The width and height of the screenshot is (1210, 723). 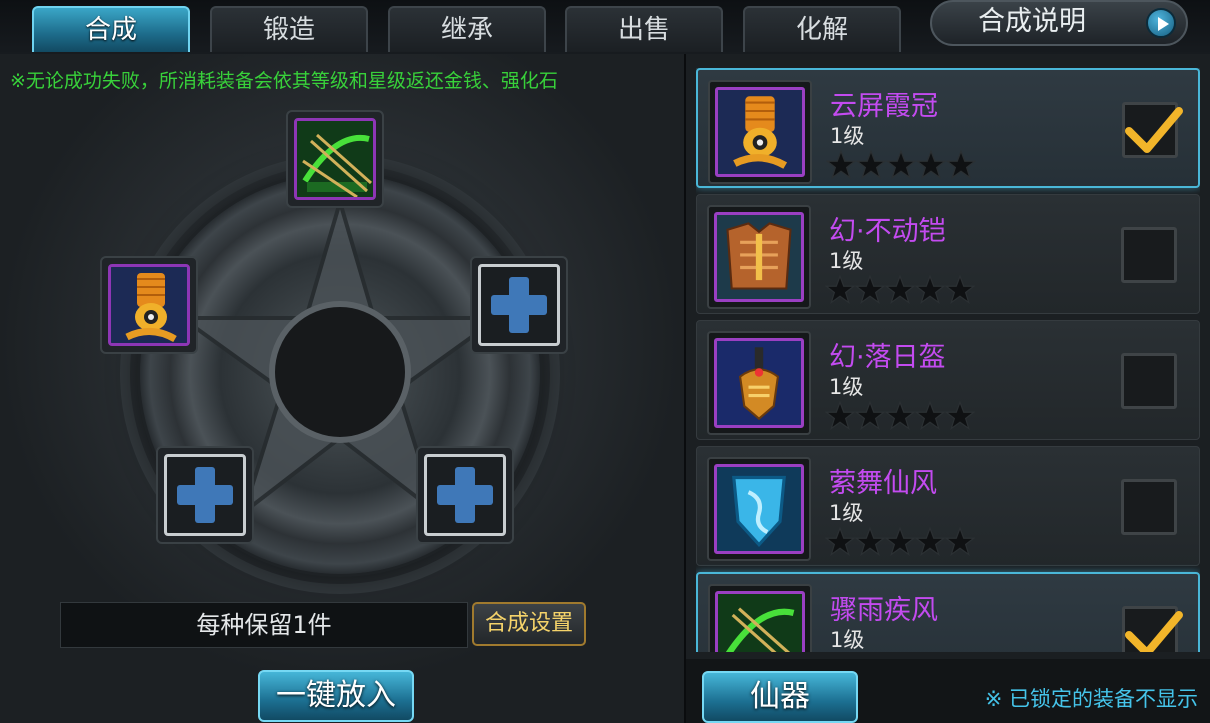 What do you see at coordinates (1091, 699) in the screenshot?
I see `locked-equipment-note: ※ 已锁定的装备不显示` at bounding box center [1091, 699].